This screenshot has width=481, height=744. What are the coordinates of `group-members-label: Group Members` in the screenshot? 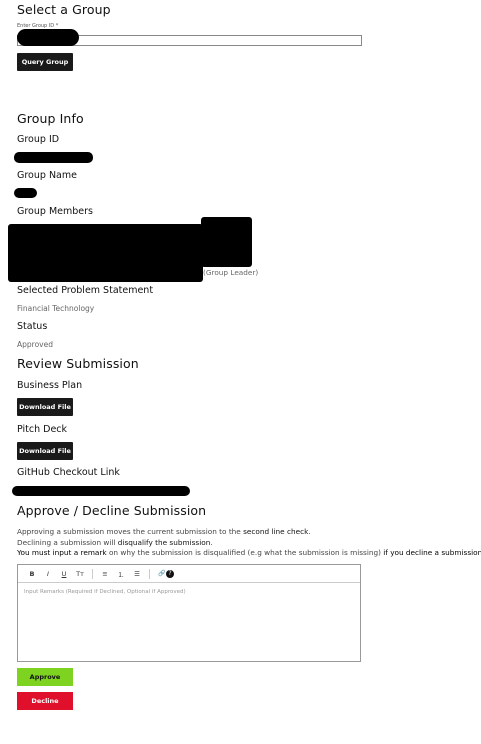 It's located at (55, 211).